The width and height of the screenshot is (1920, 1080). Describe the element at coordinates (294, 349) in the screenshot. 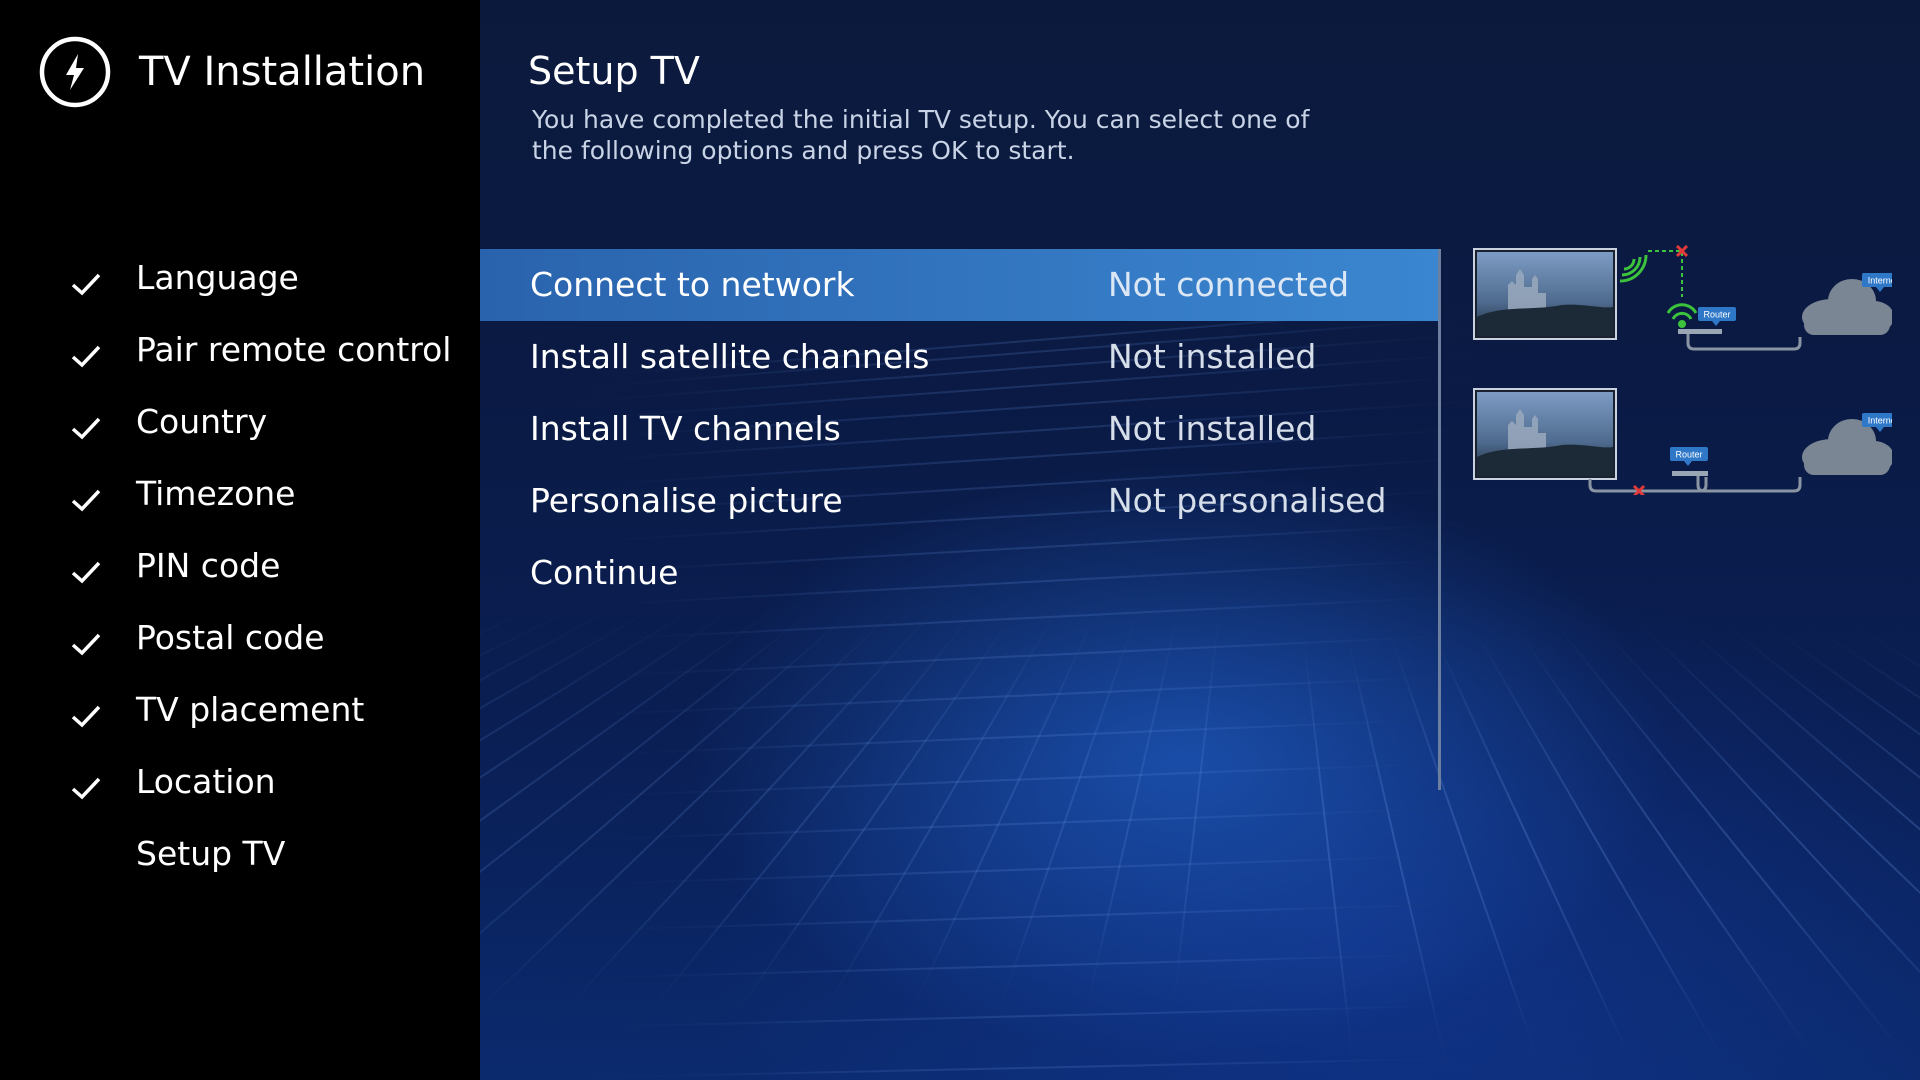

I see `step-label: Pair remote control` at that location.